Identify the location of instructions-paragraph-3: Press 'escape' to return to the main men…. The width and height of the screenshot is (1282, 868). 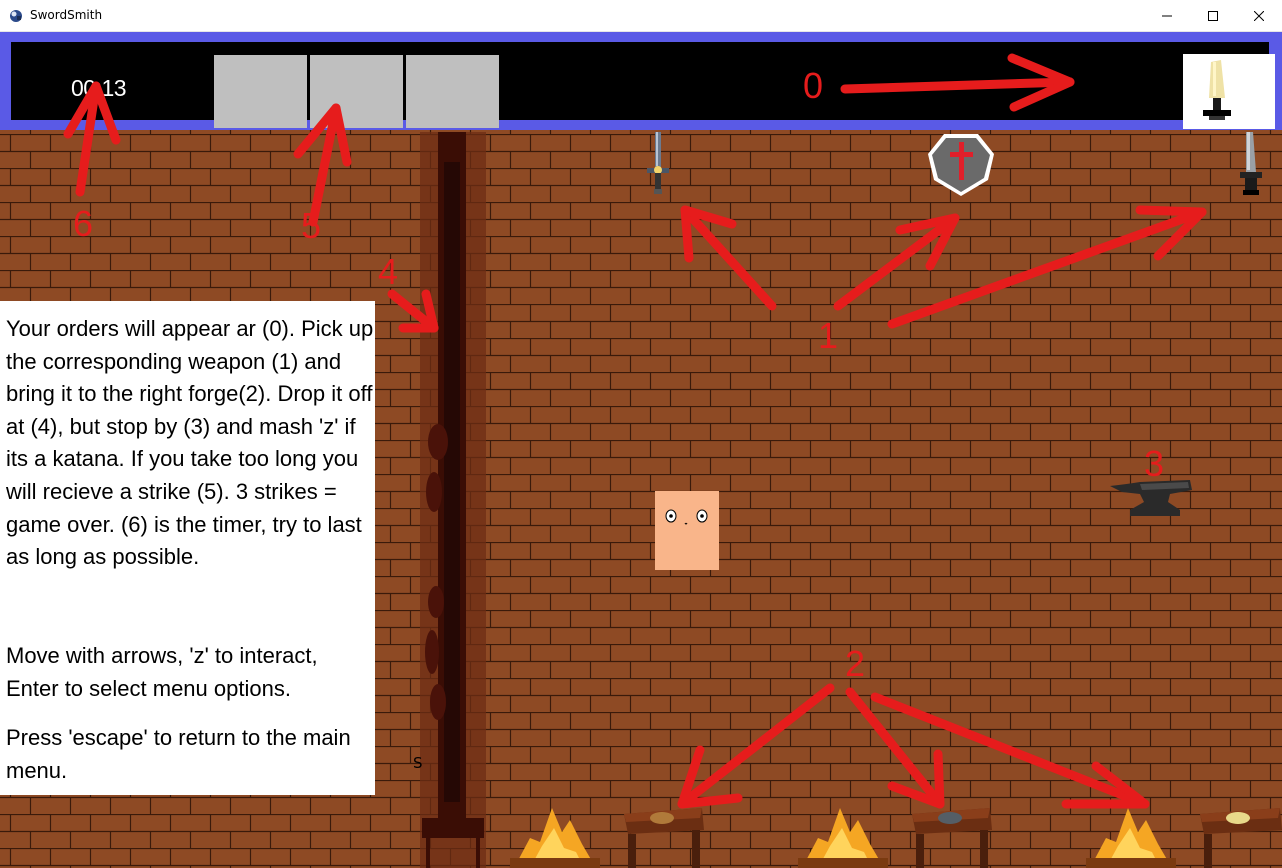
(178, 754).